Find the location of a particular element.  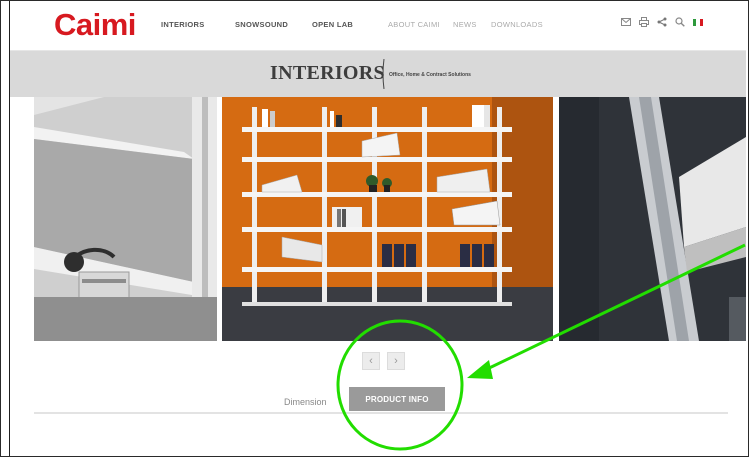

tab-divider is located at coordinates (381, 413).